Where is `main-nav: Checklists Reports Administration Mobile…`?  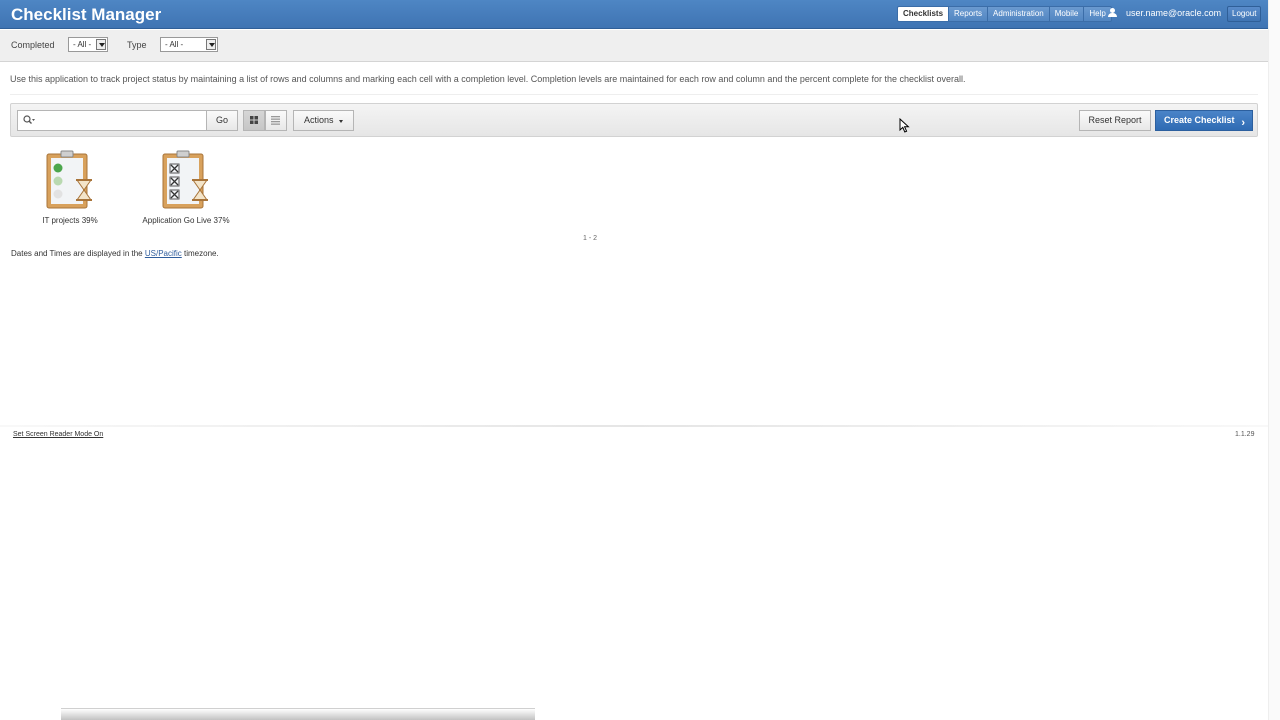
main-nav: Checklists Reports Administration Mobile… is located at coordinates (1004, 14).